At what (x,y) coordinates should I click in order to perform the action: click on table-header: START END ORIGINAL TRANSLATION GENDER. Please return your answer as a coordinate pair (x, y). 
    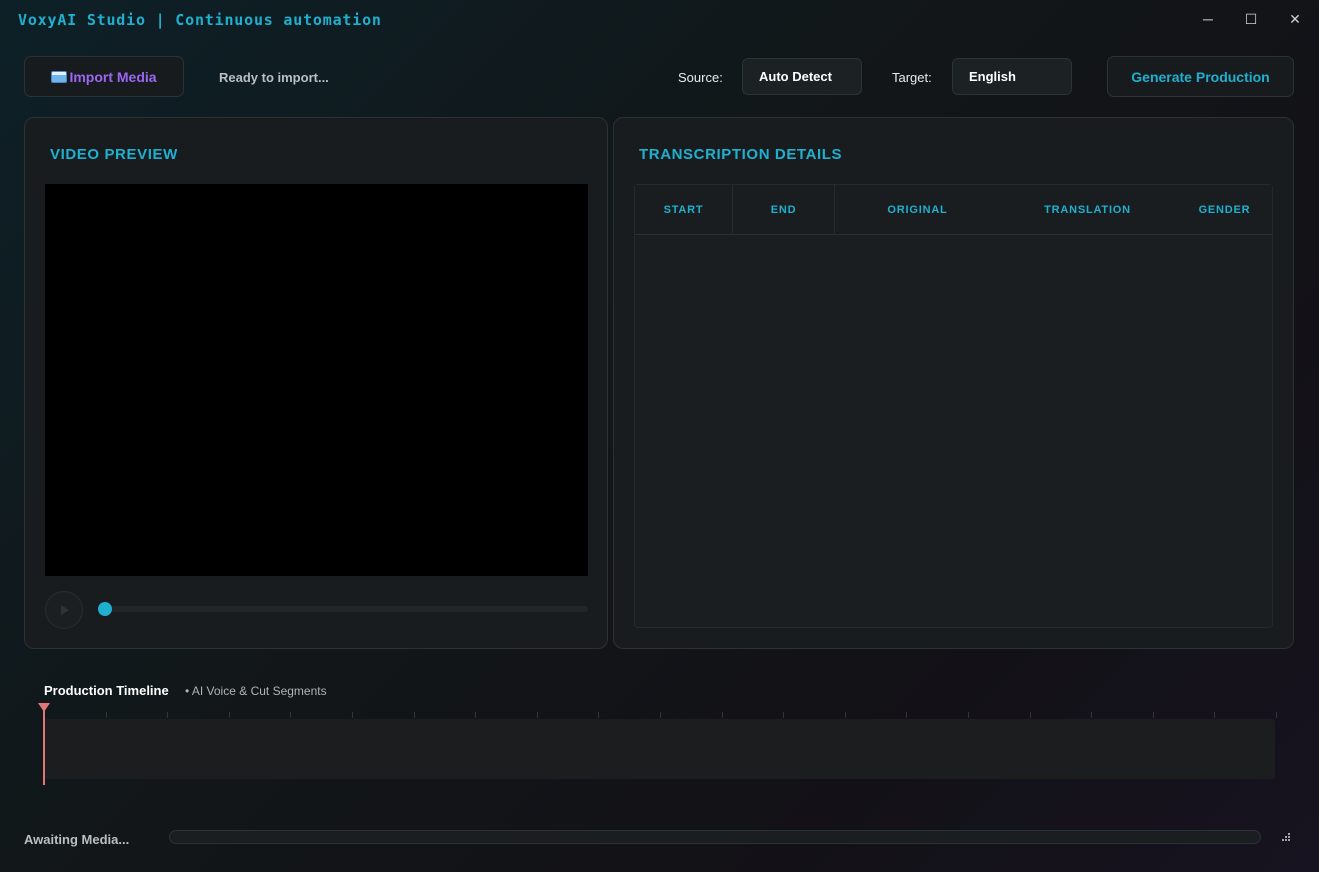
    Looking at the image, I should click on (953, 210).